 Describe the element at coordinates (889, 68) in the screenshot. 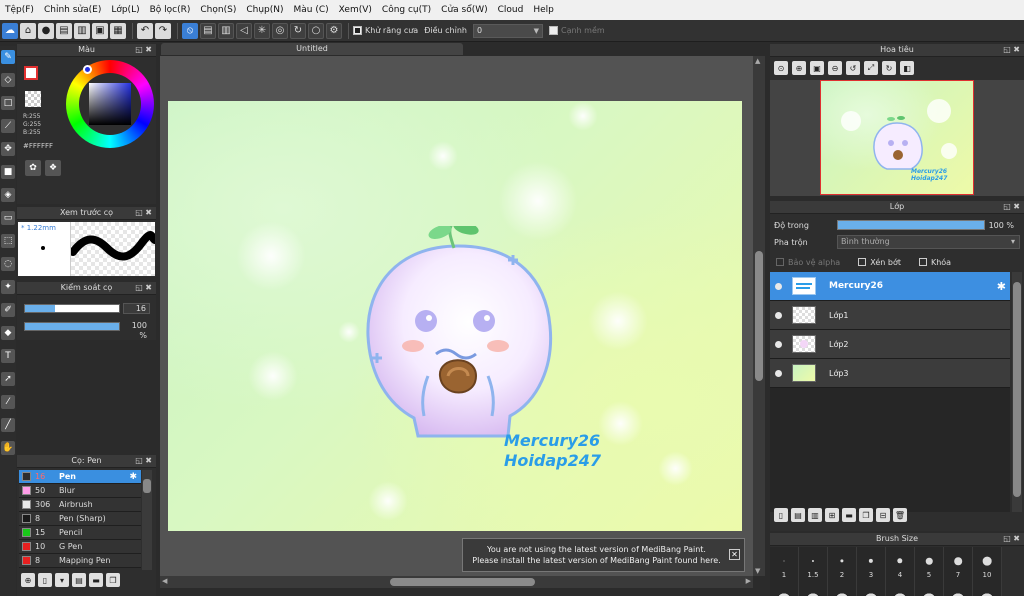

I see `rotate-right-icon: ↻` at that location.